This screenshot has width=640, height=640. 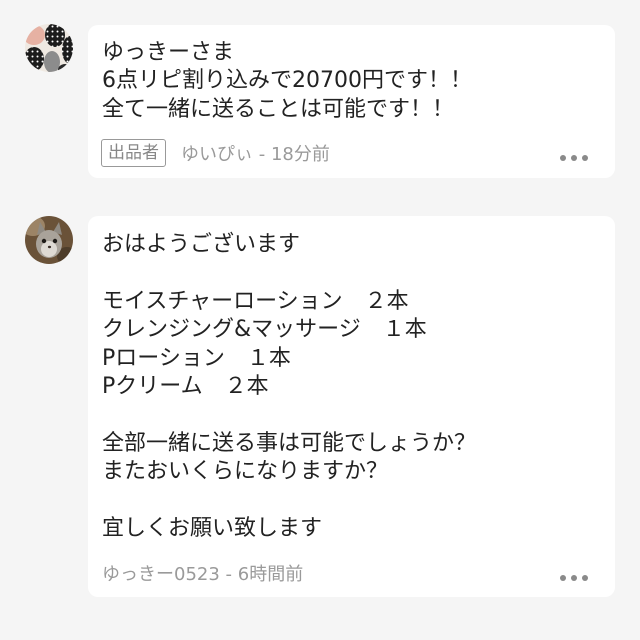 I want to click on comment-line: 6点リピ割り込みで20700円です！！, so click(x=287, y=81).